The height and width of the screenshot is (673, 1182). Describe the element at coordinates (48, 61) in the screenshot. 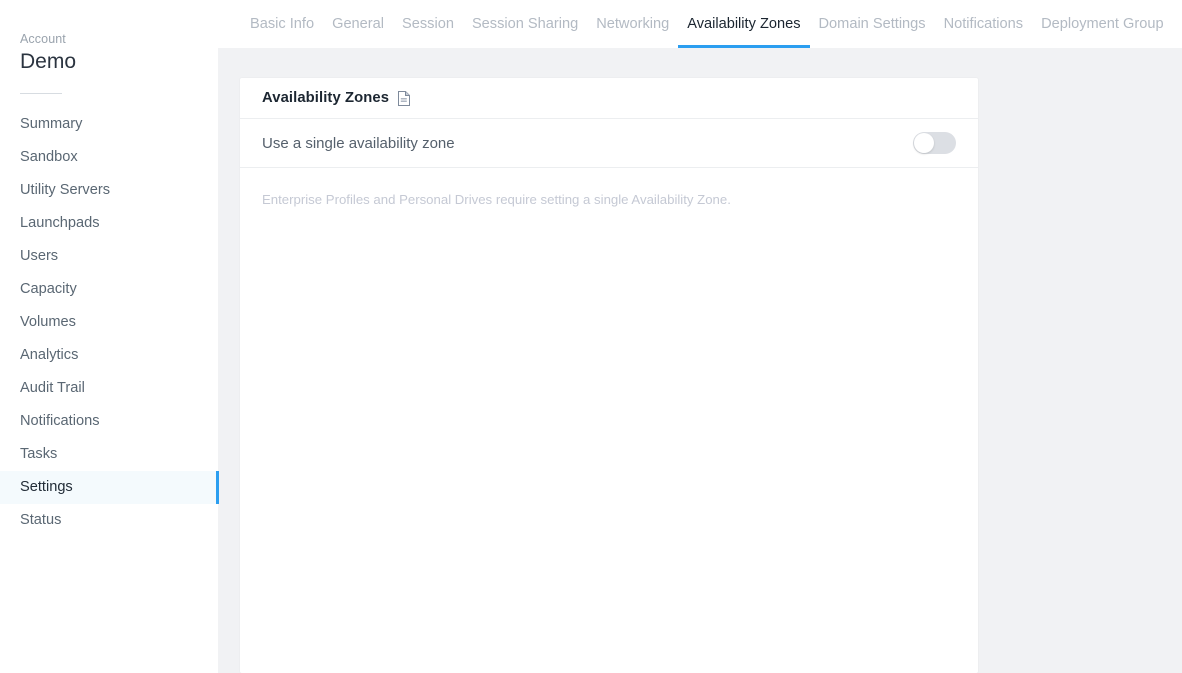

I see `account-name: Demo` at that location.